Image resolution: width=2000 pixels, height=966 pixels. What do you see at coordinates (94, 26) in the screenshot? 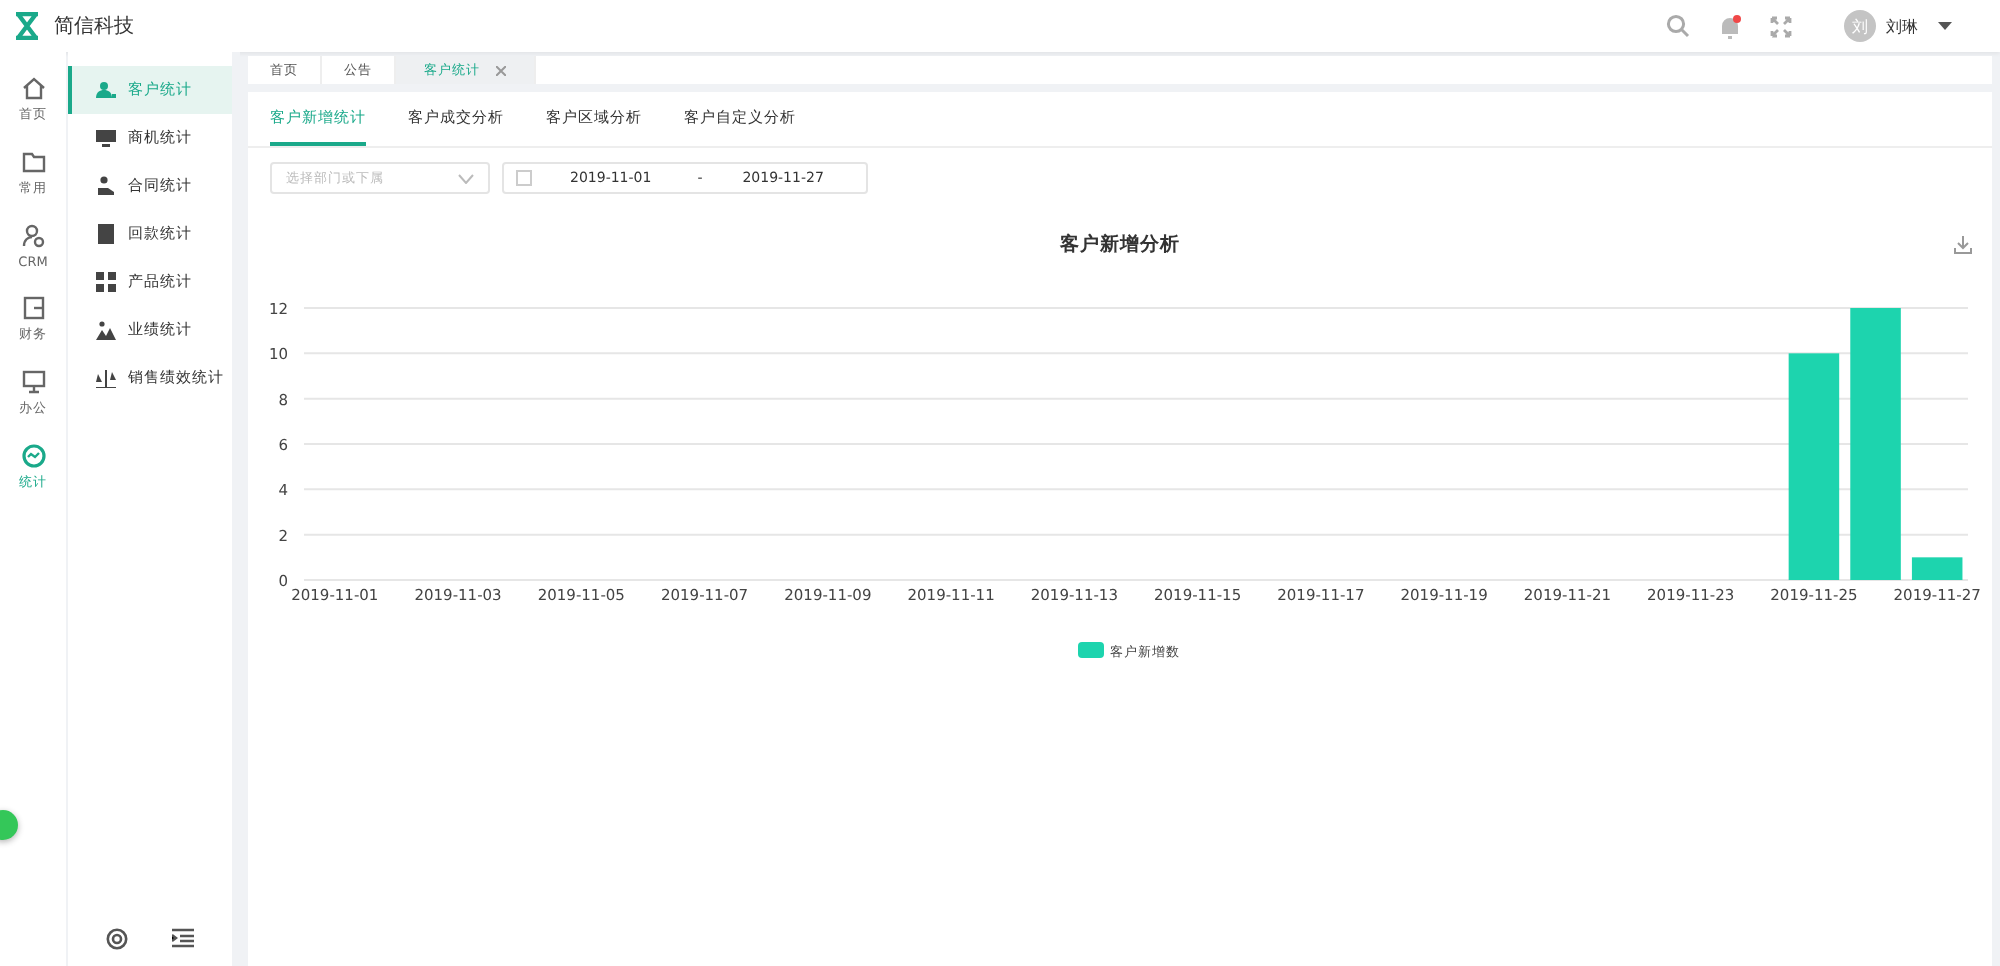
I see `brand-name: 简信科技` at bounding box center [94, 26].